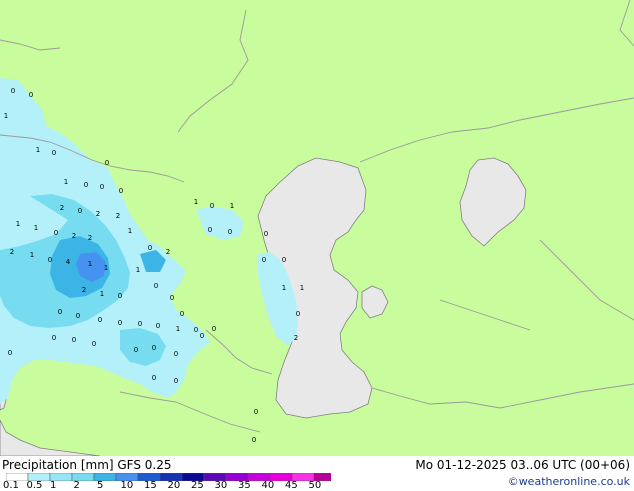  Describe the element at coordinates (68, 262) in the screenshot. I see `precip-value-label: 4` at that location.